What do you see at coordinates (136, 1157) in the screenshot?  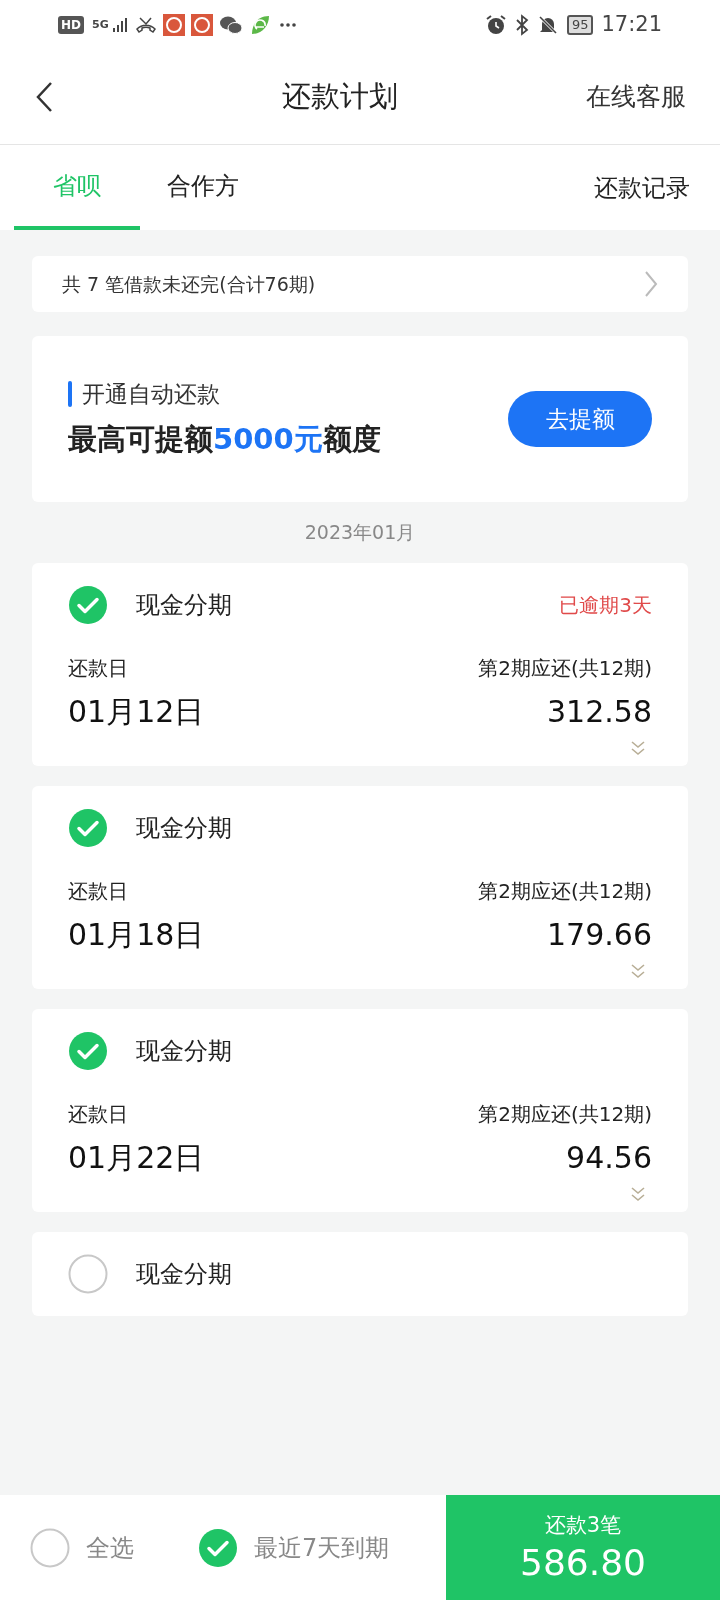 I see `due-date: 01月22日` at bounding box center [136, 1157].